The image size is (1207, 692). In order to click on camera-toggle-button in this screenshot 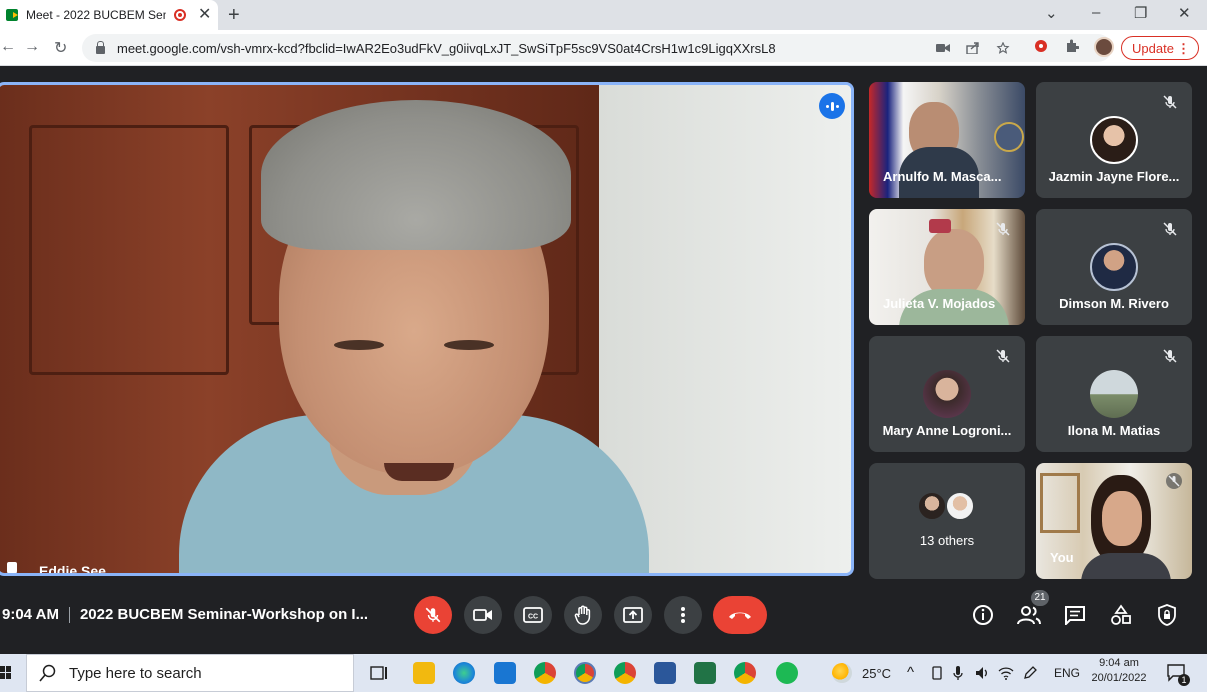, I will do `click(483, 615)`.